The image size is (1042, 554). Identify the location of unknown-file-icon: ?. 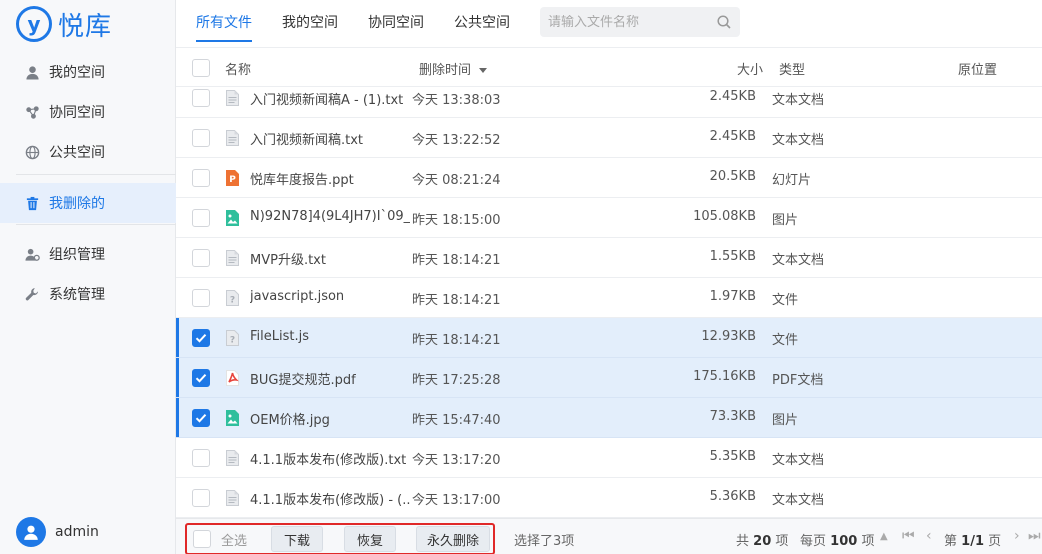
(232, 338).